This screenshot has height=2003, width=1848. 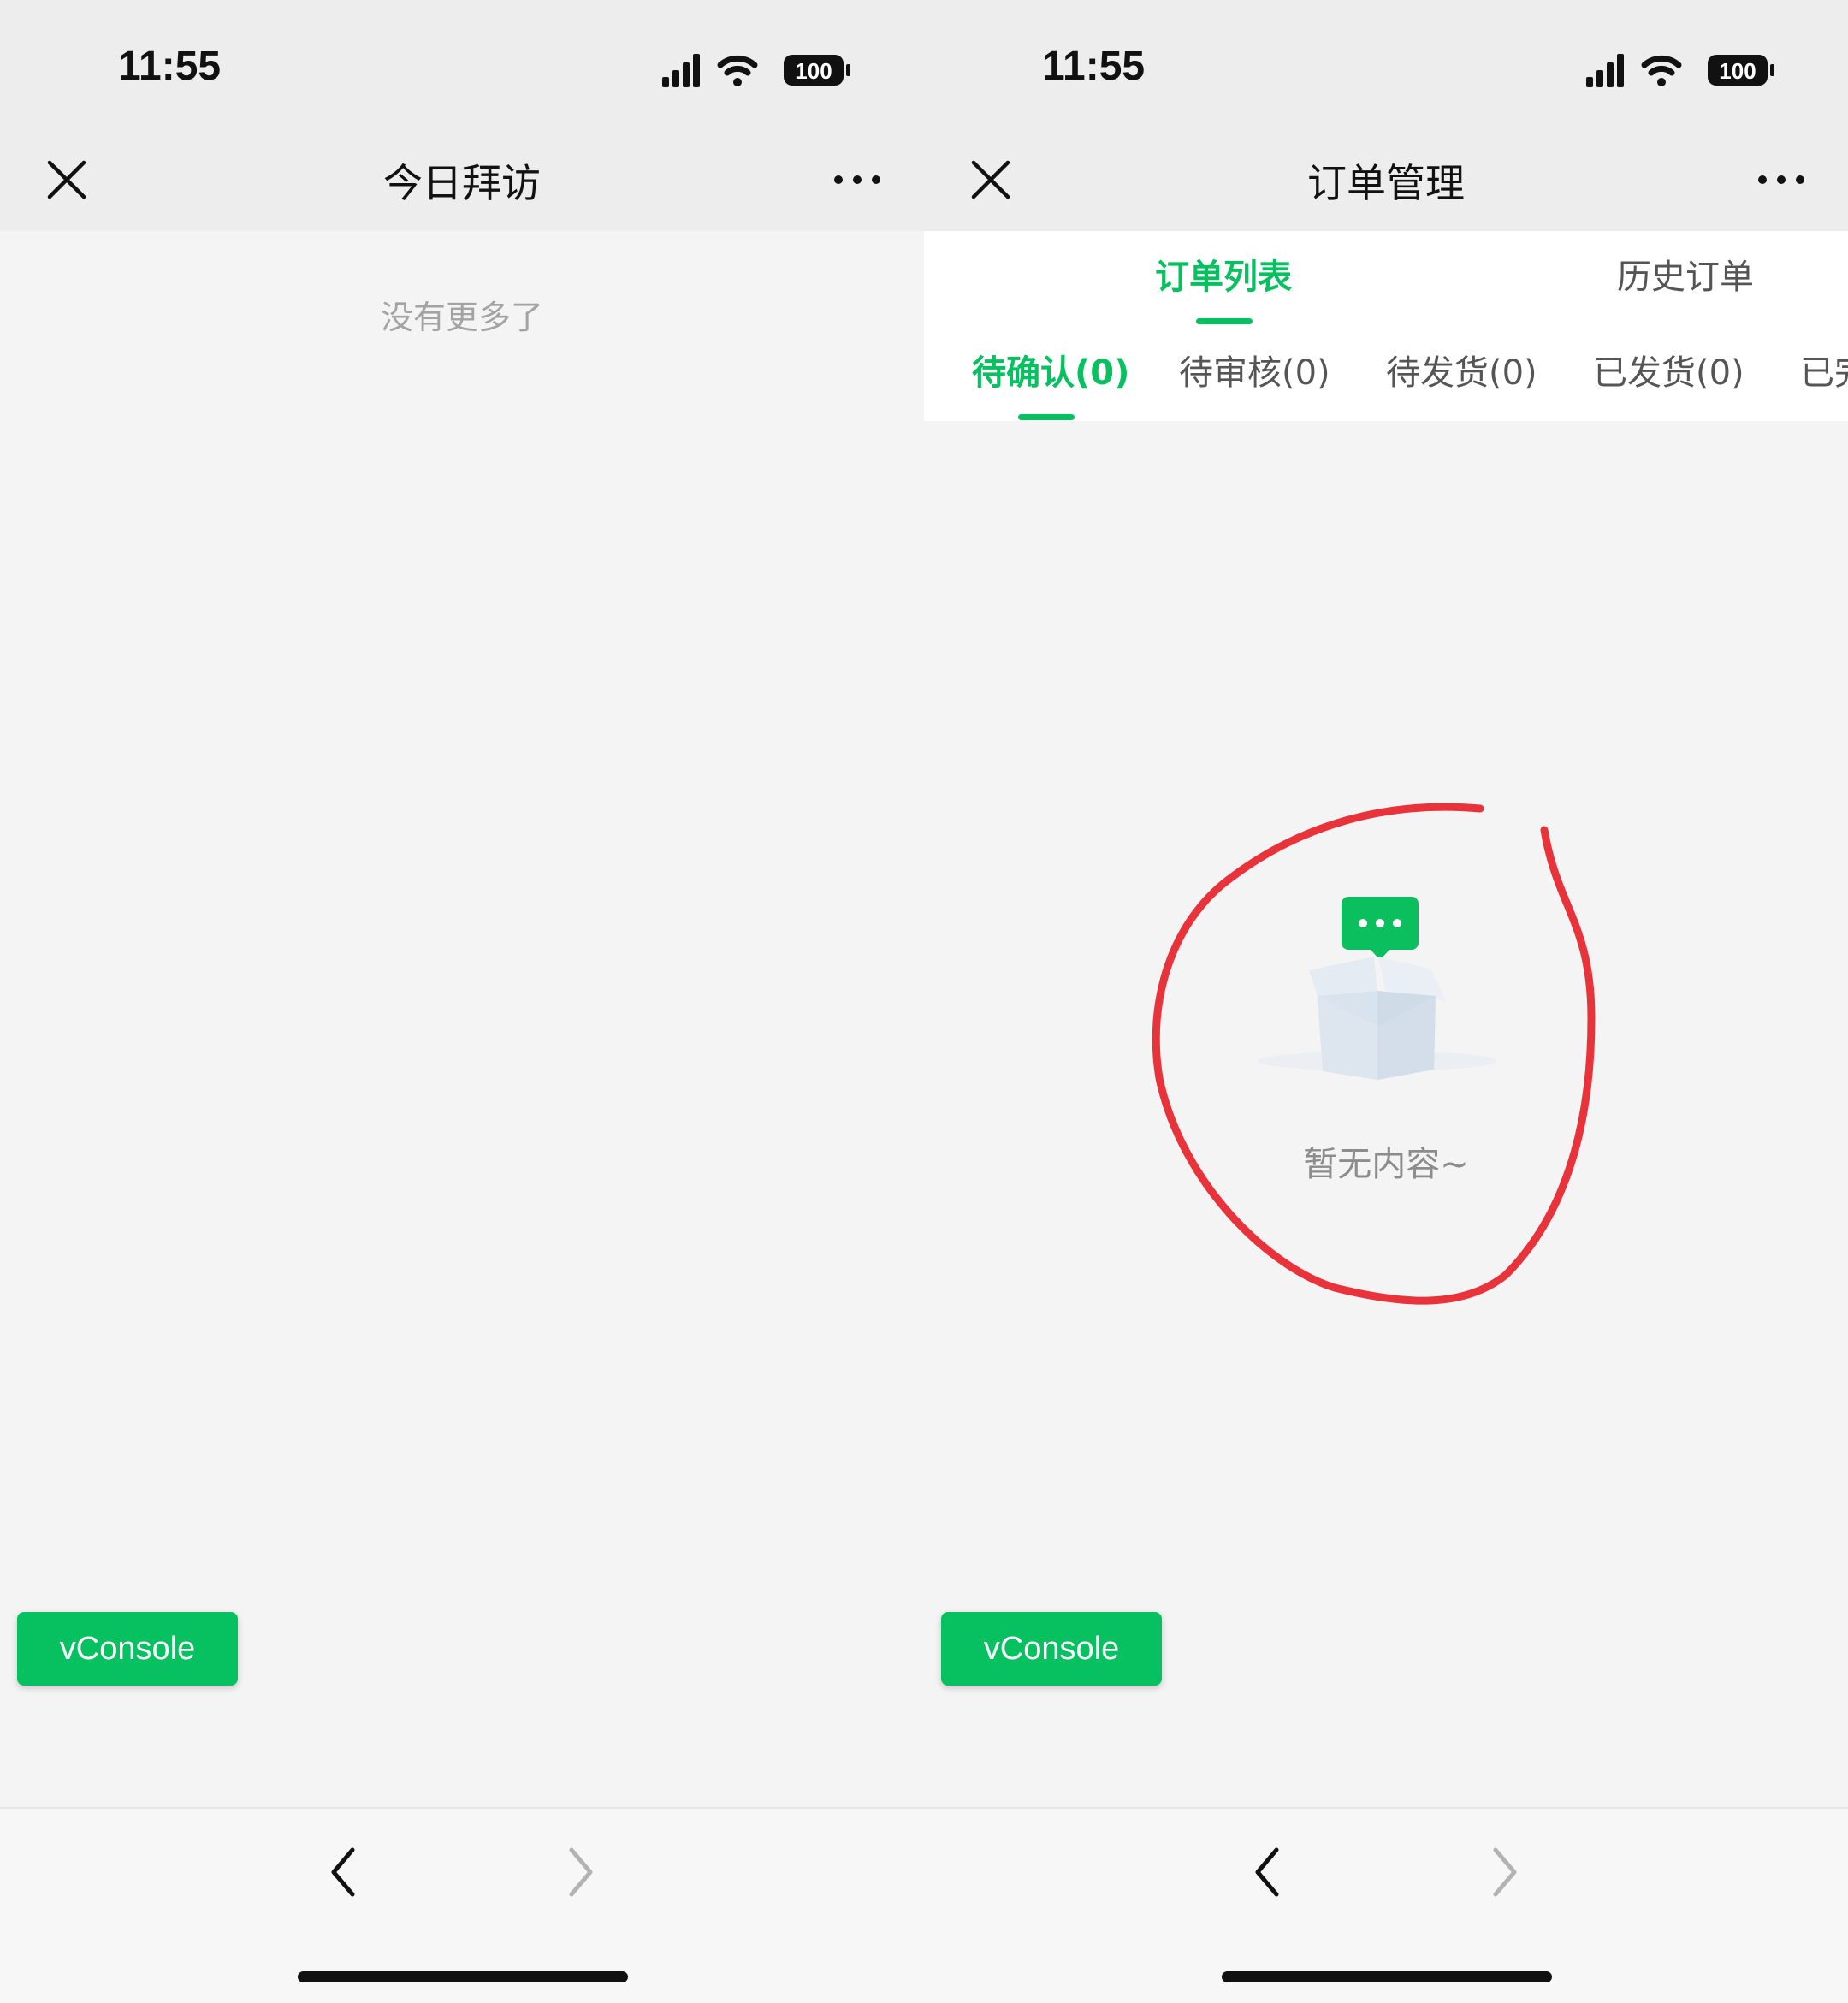 I want to click on list-end-text: 没有更多了, so click(x=461, y=317).